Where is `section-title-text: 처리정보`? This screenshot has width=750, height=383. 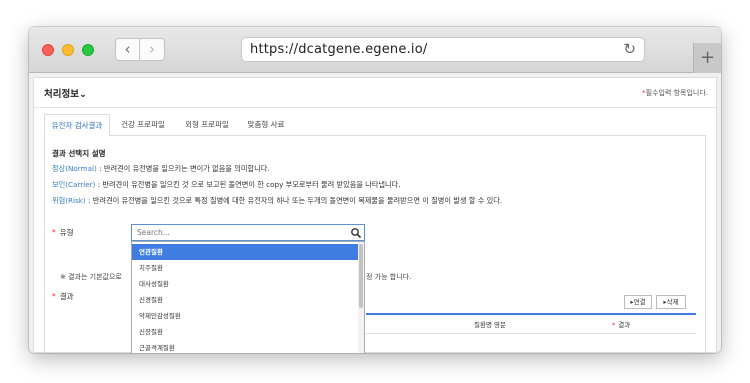 section-title-text: 처리정보 is located at coordinates (61, 94).